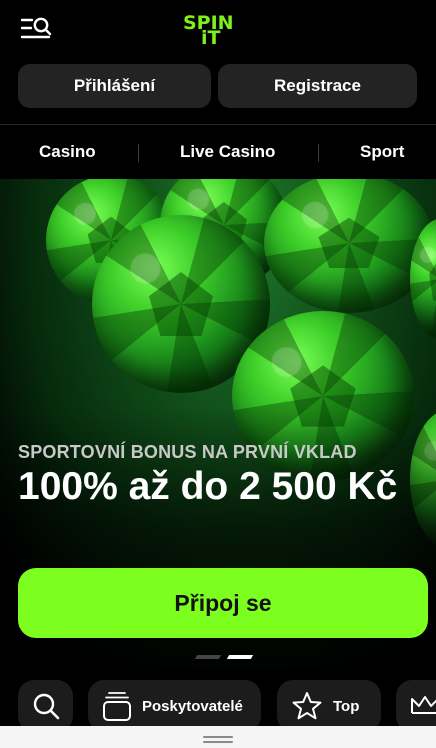 The image size is (436, 748). What do you see at coordinates (225, 657) in the screenshot?
I see `carousel-indicator` at bounding box center [225, 657].